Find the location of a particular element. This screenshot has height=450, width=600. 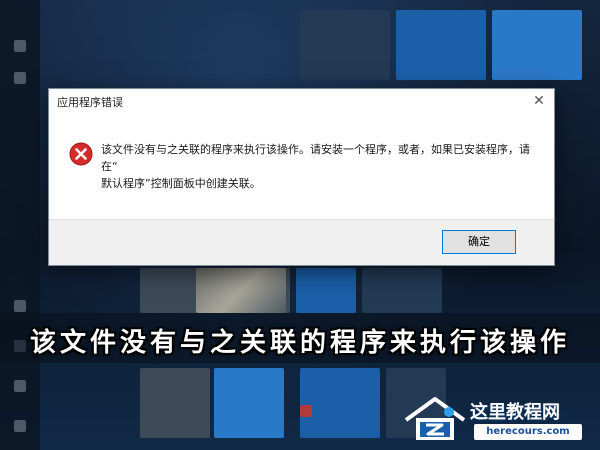

watermark-logo: 这里教程网 herecours.com is located at coordinates (498, 419).